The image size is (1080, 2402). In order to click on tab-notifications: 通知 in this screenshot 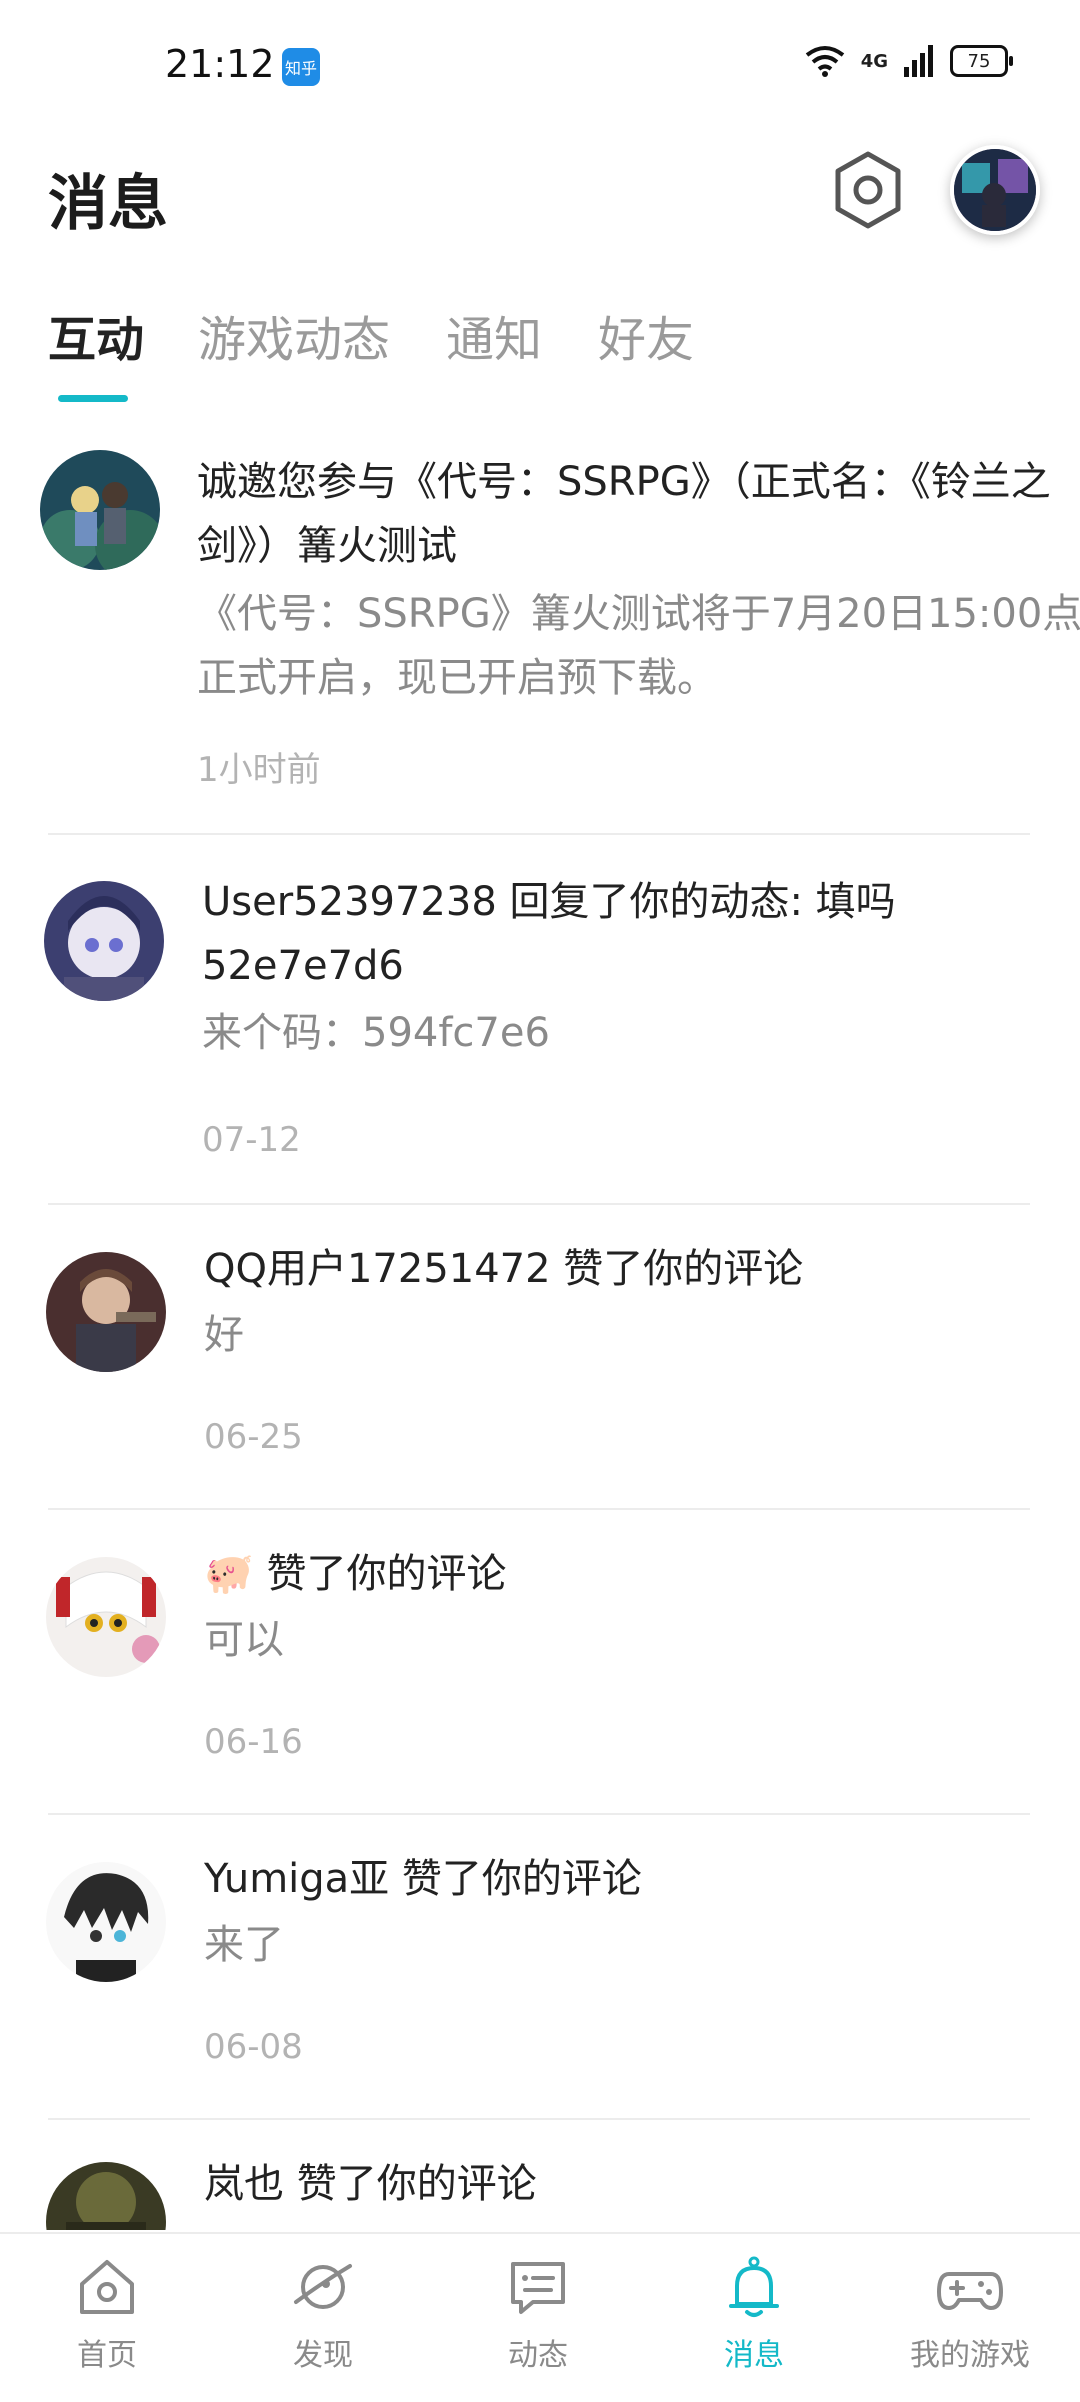, I will do `click(494, 335)`.